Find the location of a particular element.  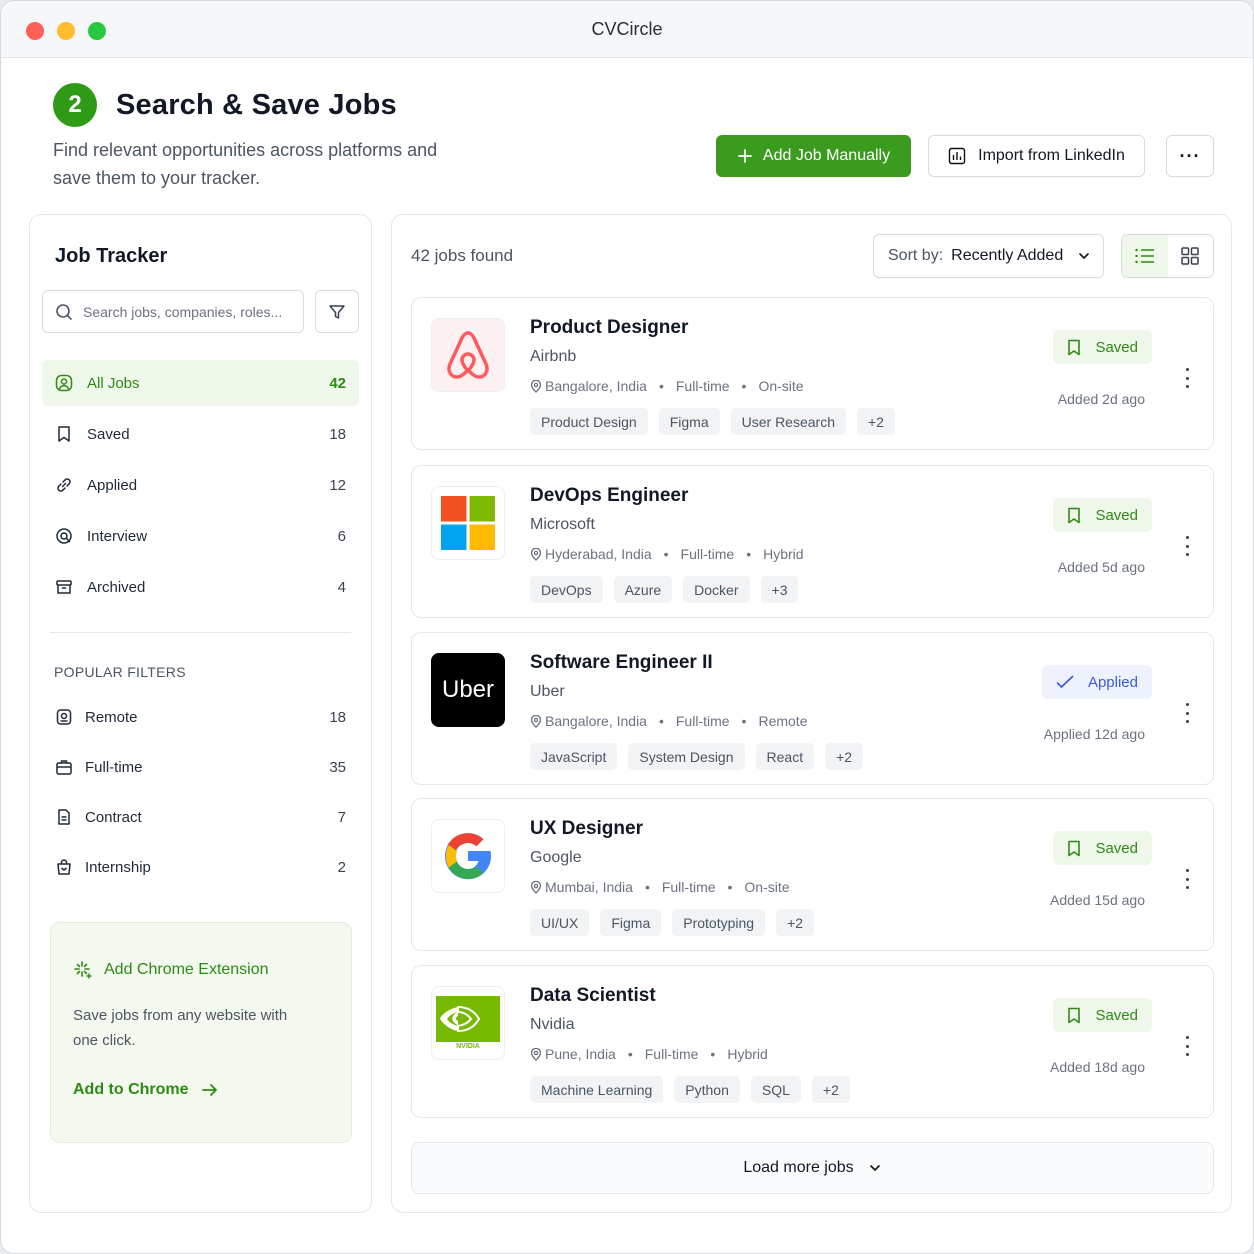

load-more-button: Load more jobs is located at coordinates (812, 1168).